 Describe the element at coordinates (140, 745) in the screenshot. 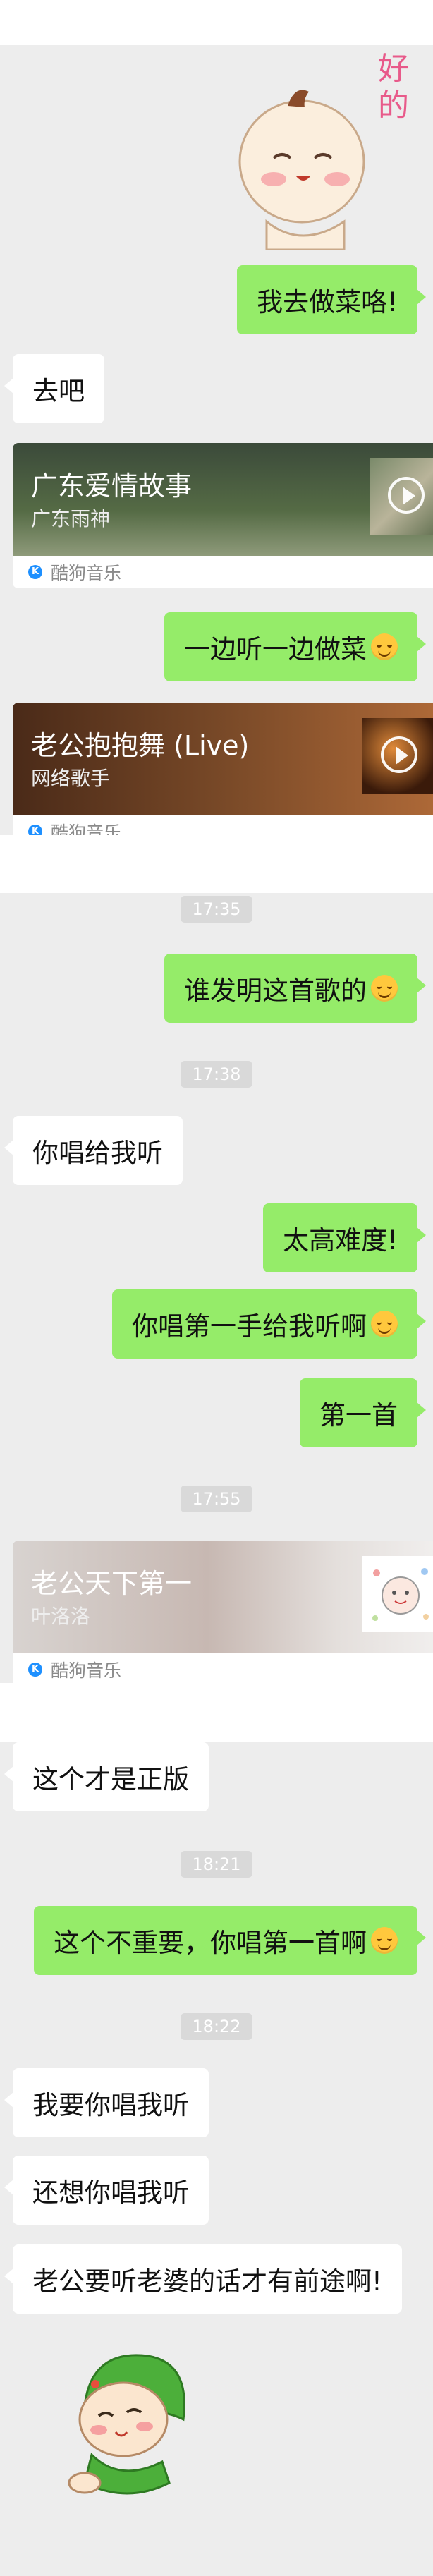

I see `song-title: 老公抱抱舞 (Live)` at that location.